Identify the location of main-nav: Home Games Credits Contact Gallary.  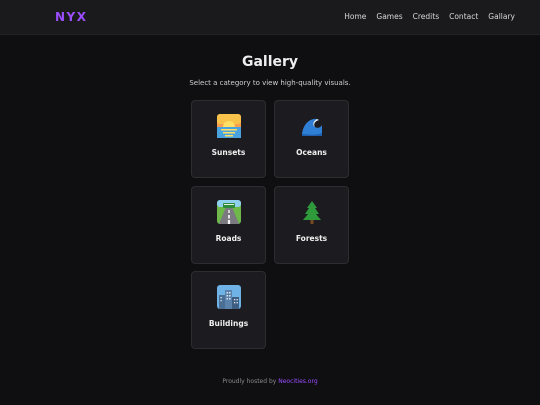
(429, 16).